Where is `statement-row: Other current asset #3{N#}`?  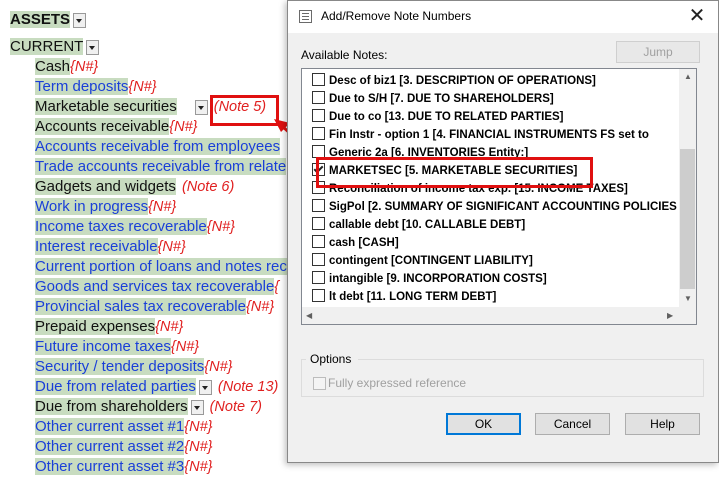
statement-row: Other current asset #3{N#} is located at coordinates (123, 466).